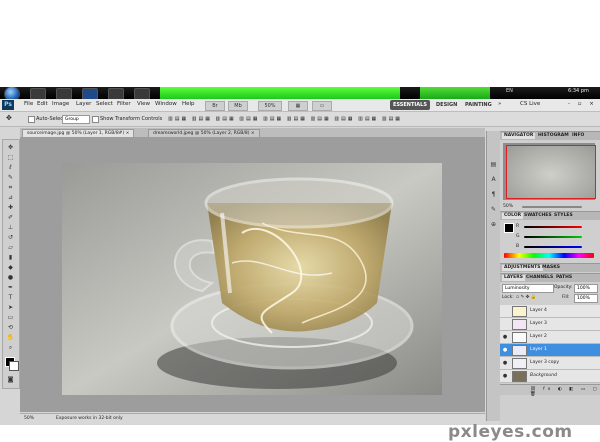 The image size is (600, 442). I want to click on crop-tool-icon: ⌗, so click(10, 188).